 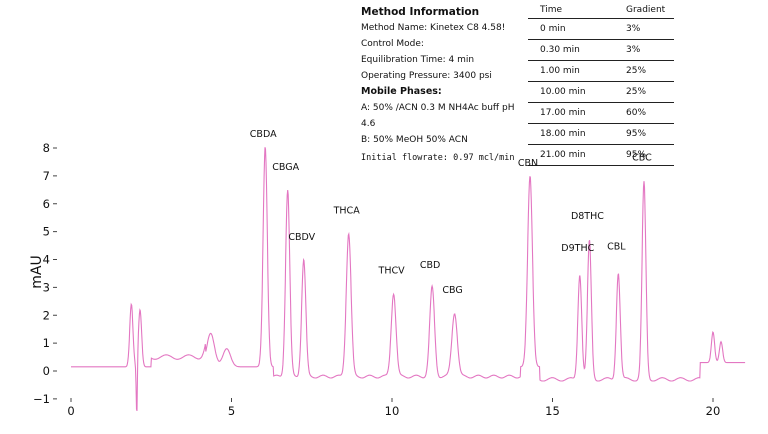 I want to click on y-tick-label: 0, so click(x=46, y=371).